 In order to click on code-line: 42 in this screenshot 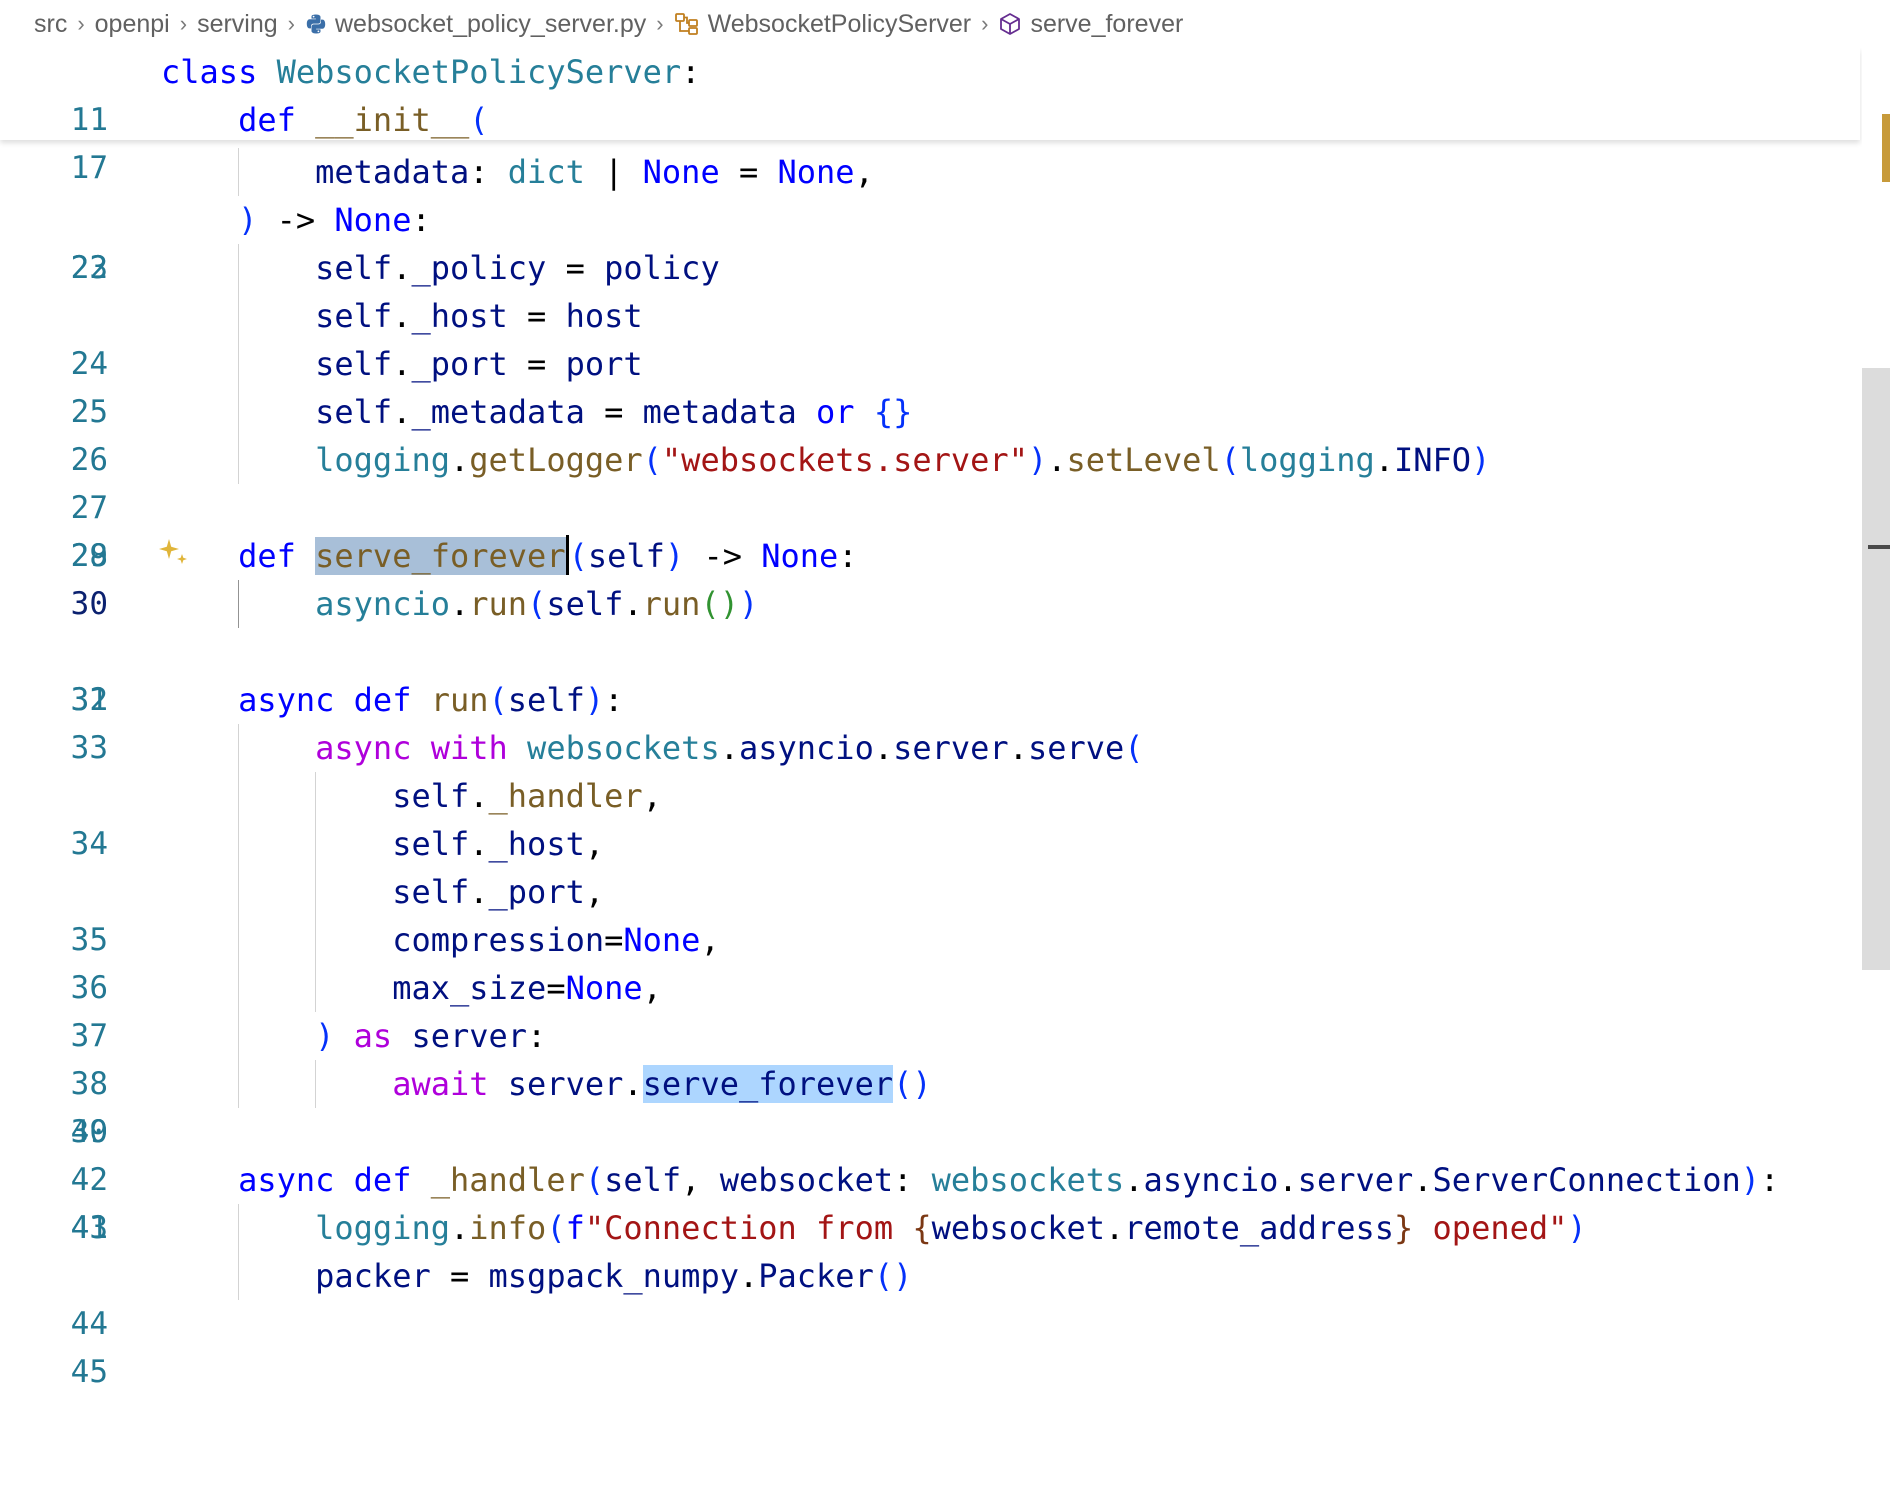, I will do `click(931, 1153)`.